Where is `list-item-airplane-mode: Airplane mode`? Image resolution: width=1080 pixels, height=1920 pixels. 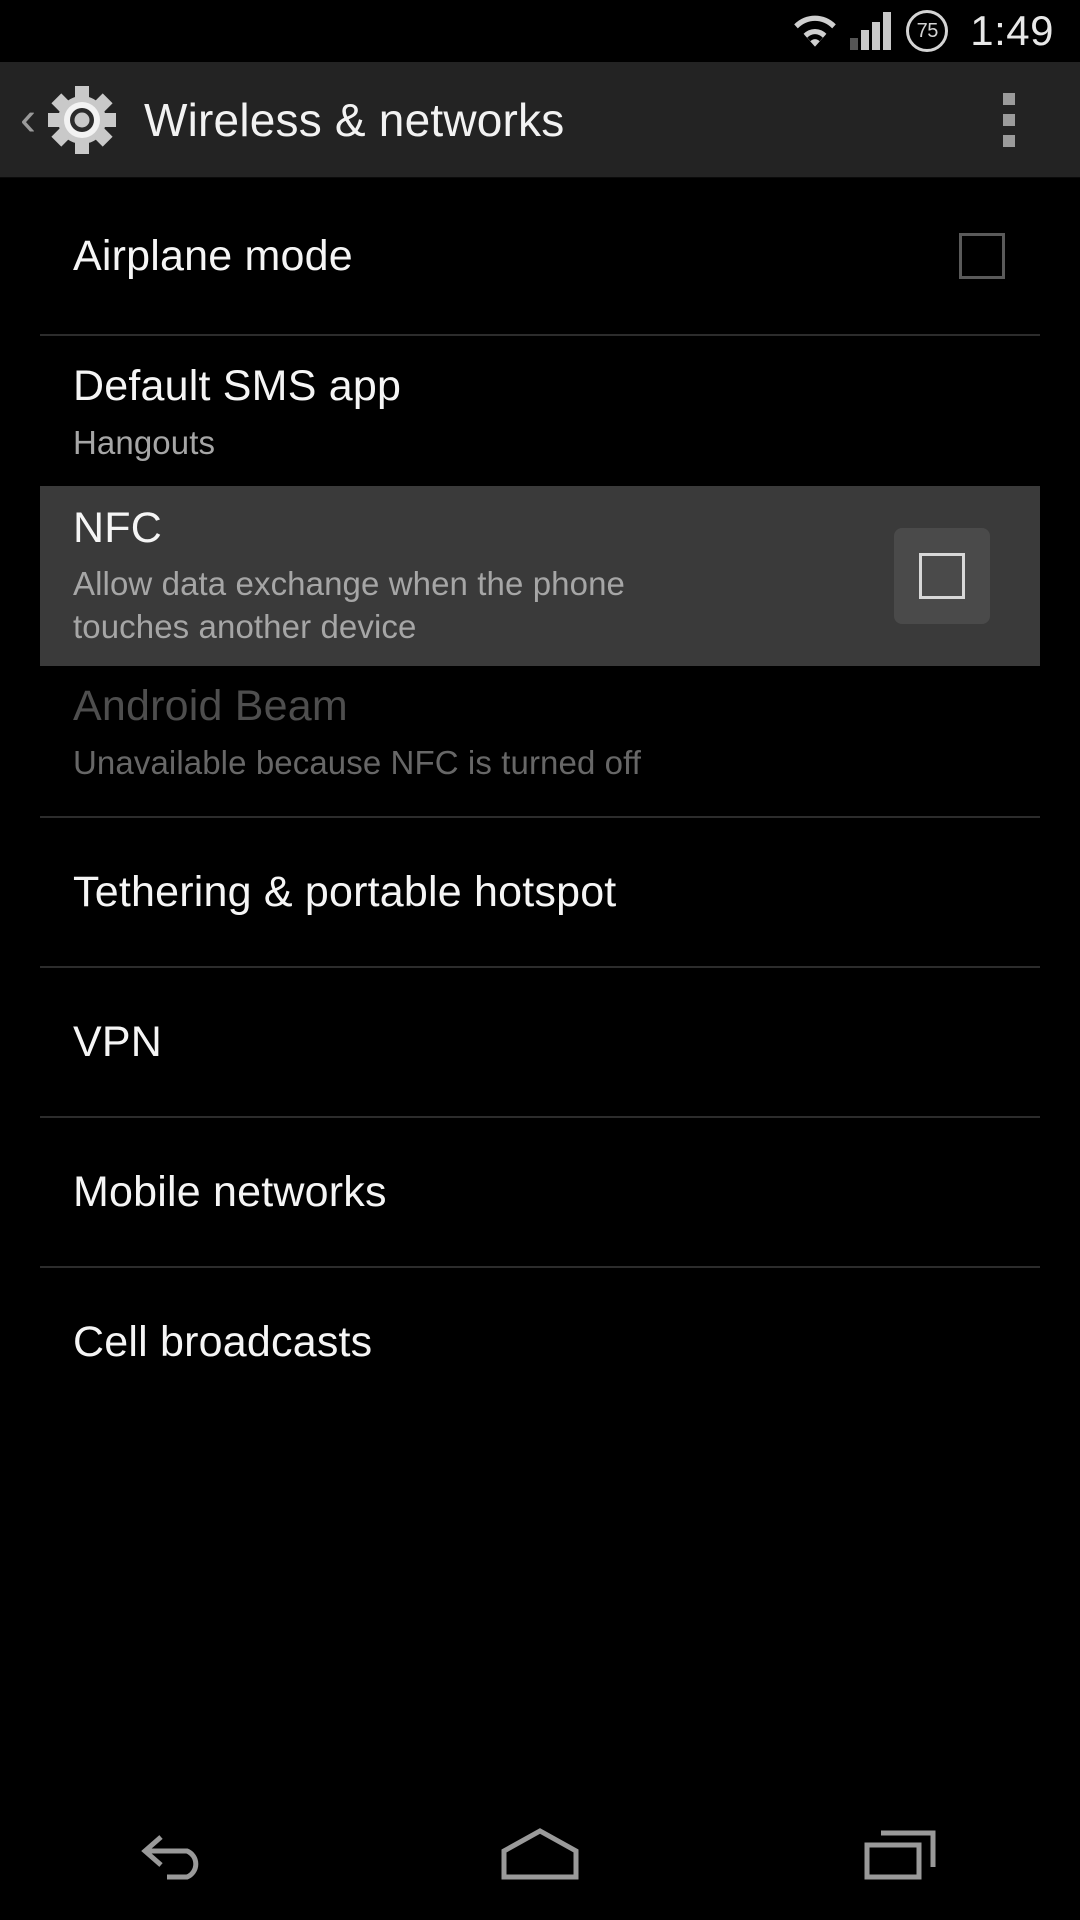 list-item-airplane-mode: Airplane mode is located at coordinates (540, 256).